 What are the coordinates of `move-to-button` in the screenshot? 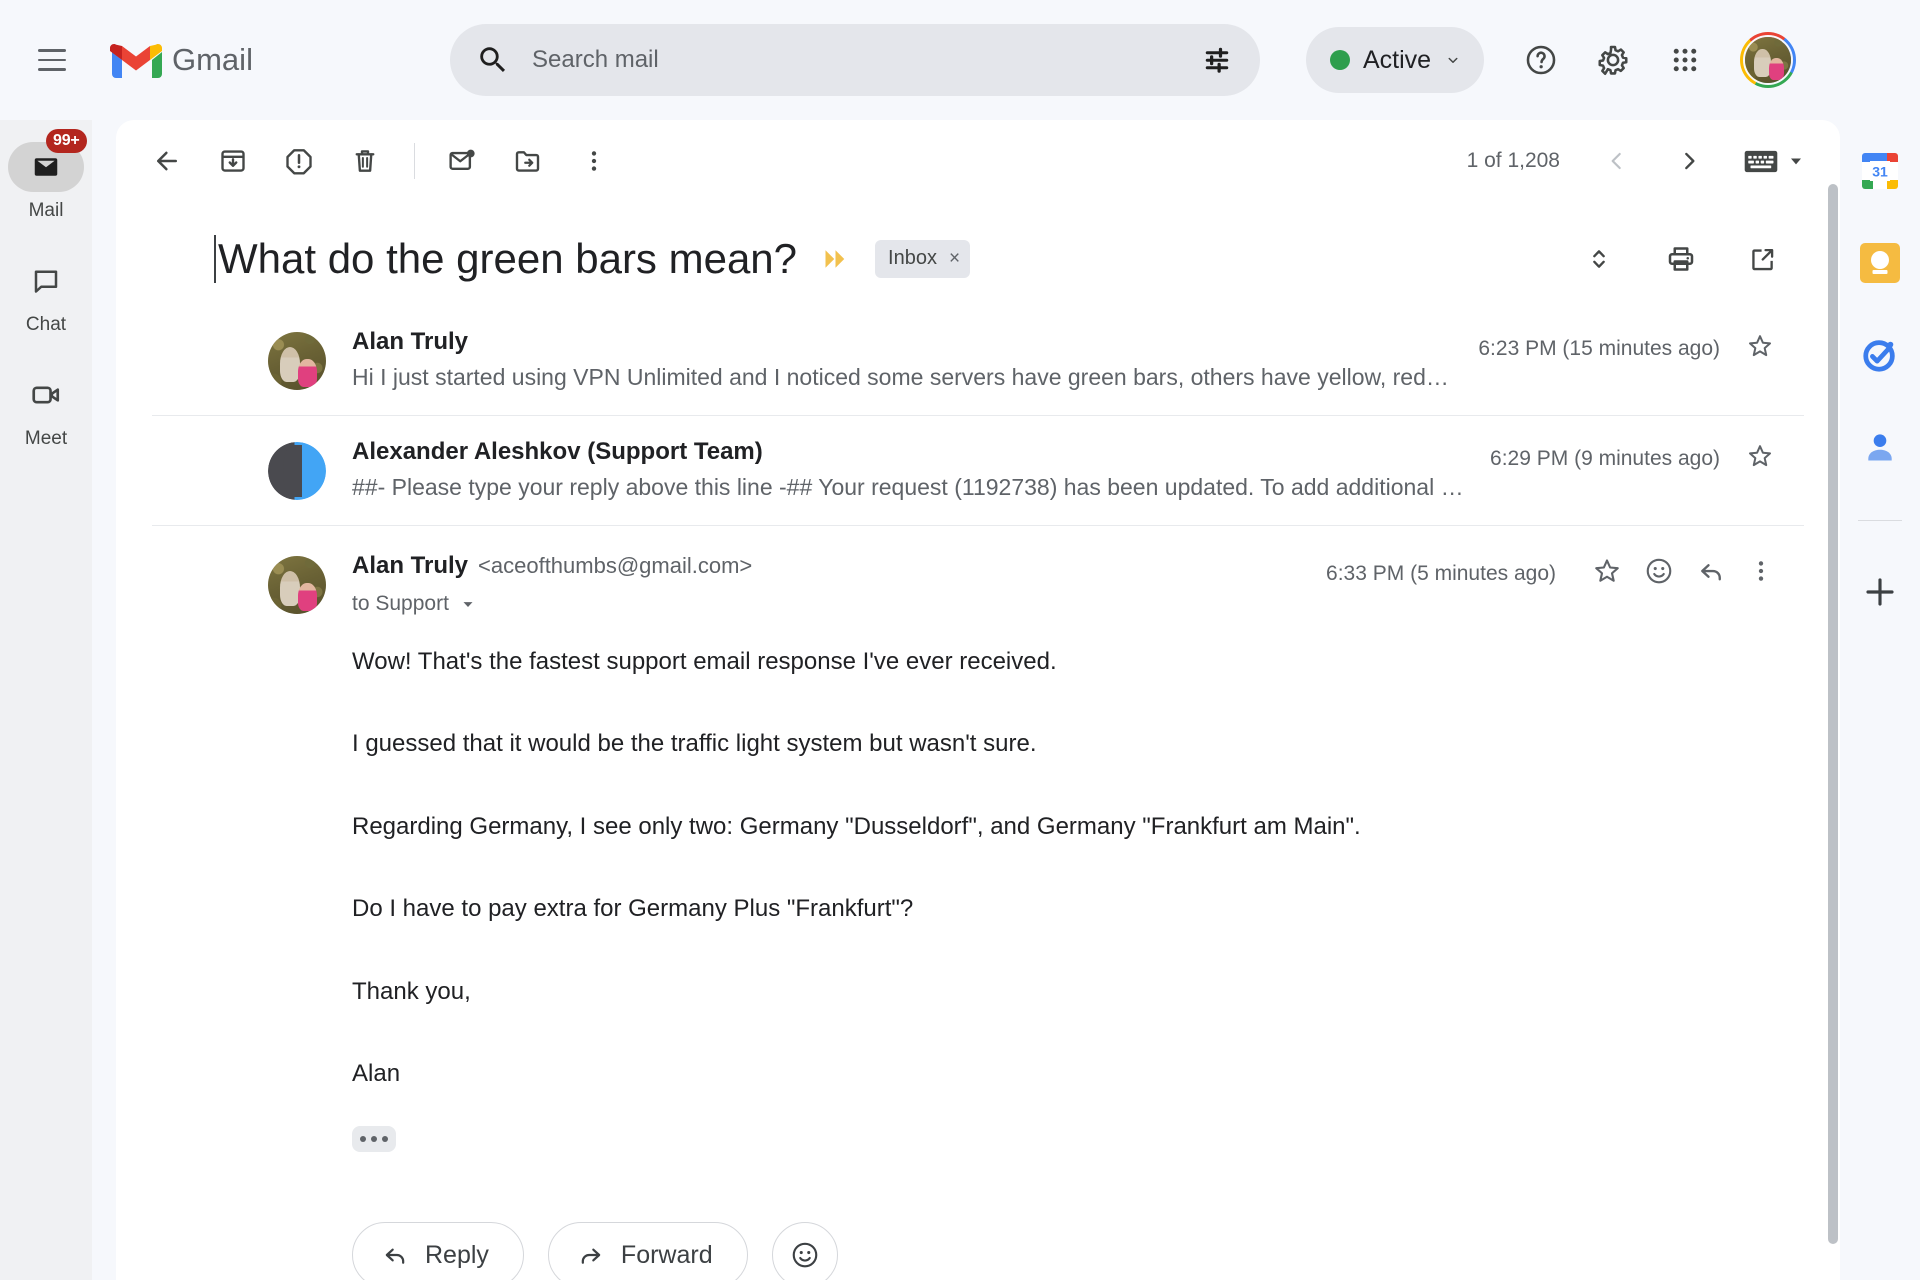 It's located at (528, 161).